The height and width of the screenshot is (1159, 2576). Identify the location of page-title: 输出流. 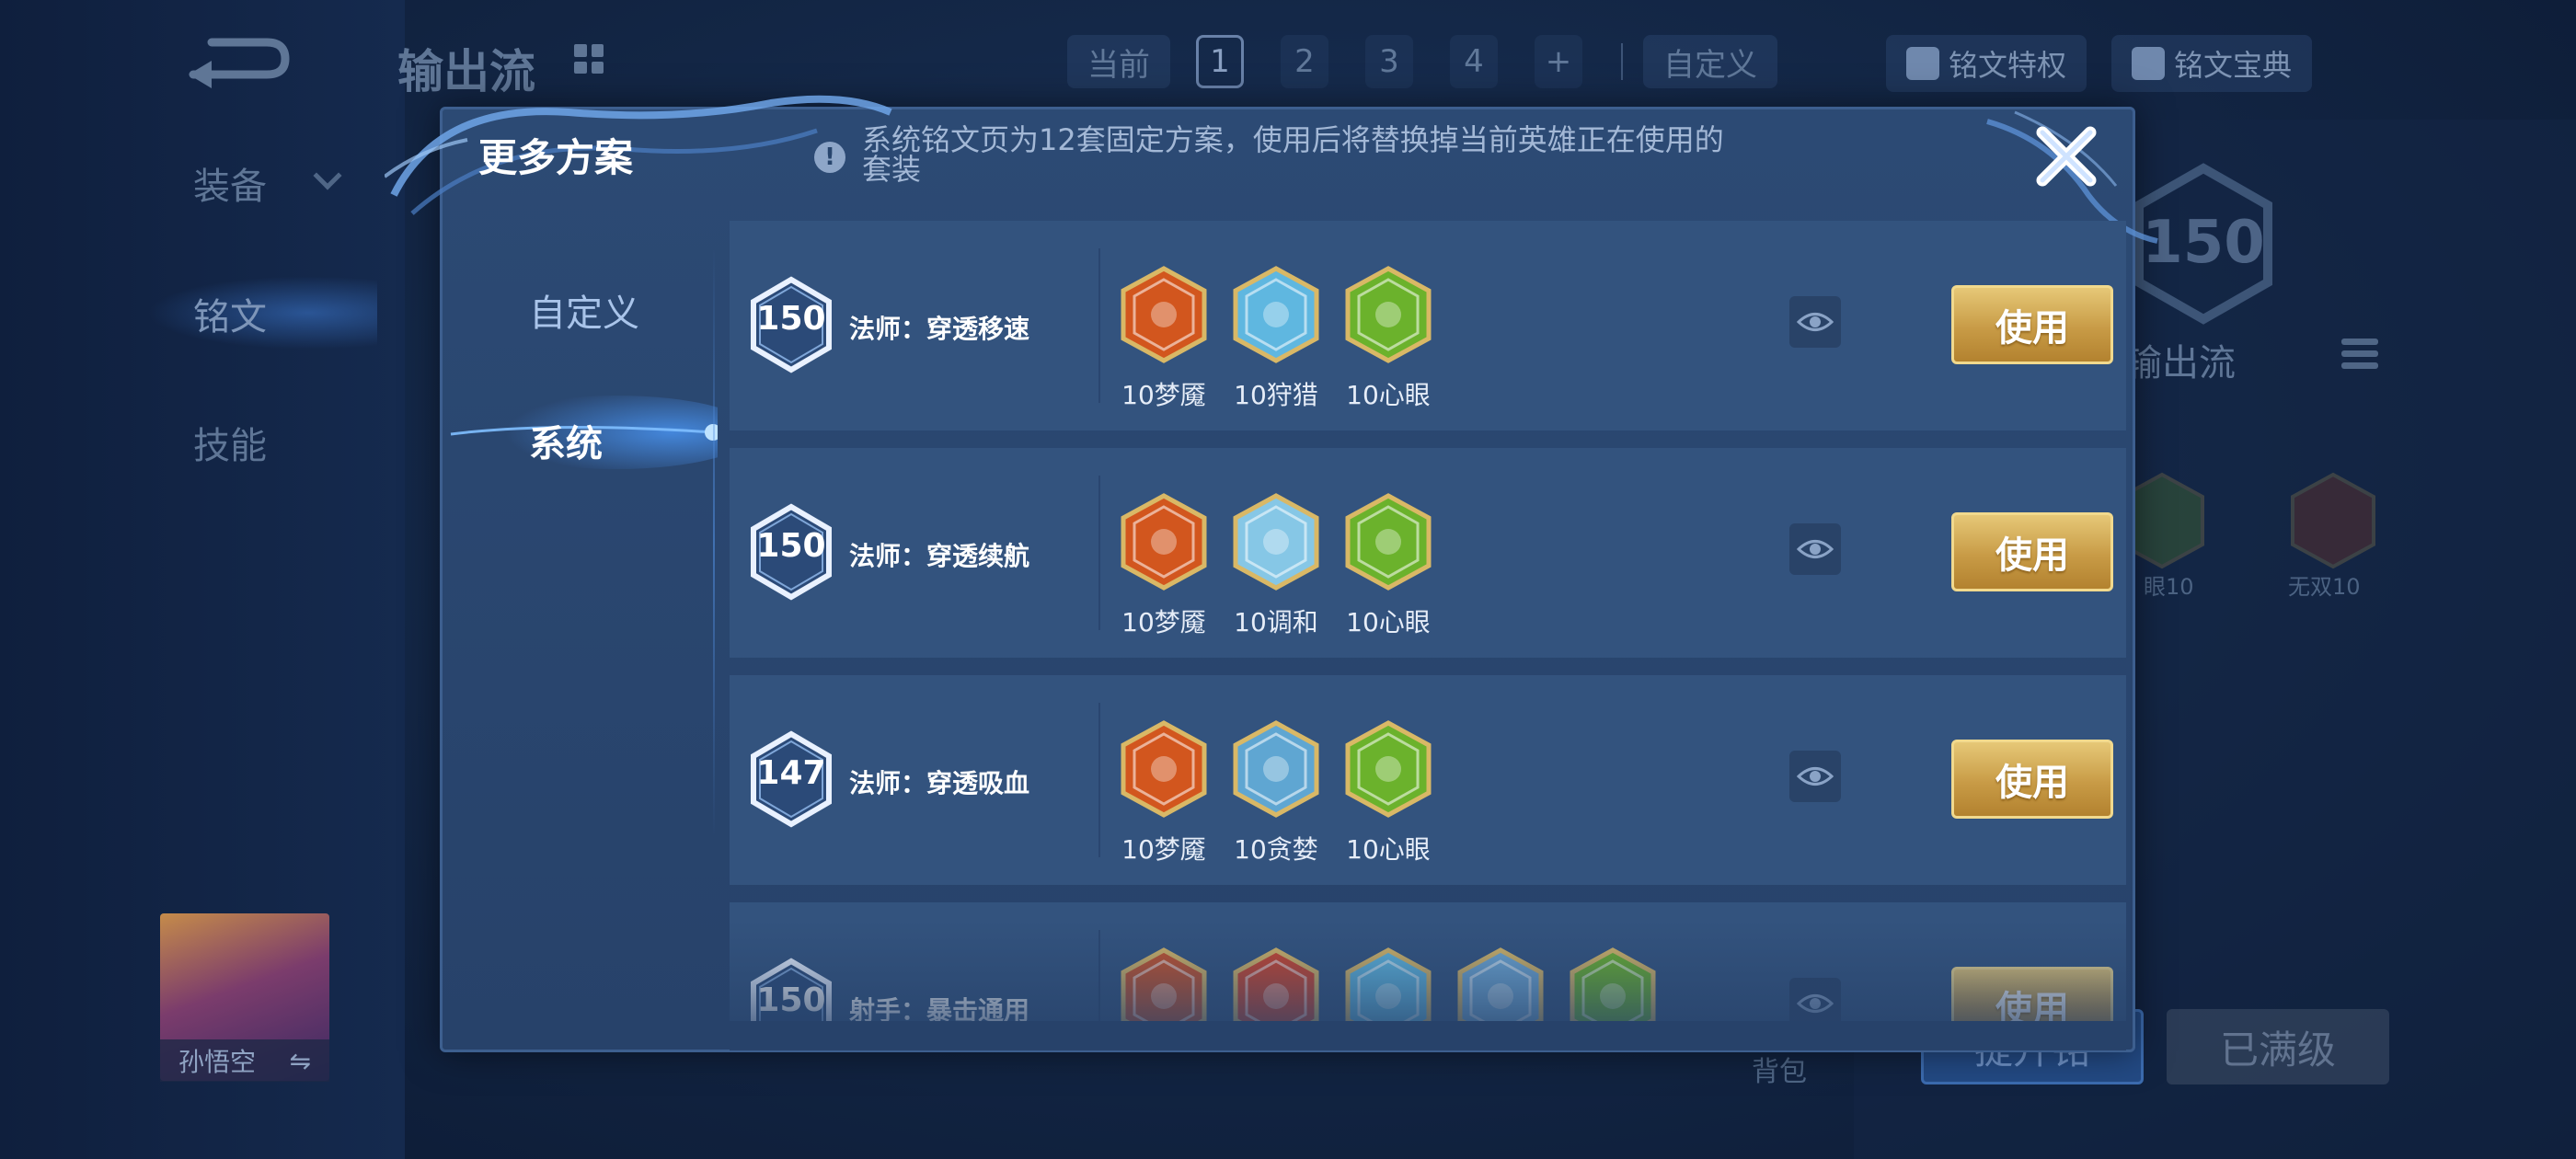
(466, 71).